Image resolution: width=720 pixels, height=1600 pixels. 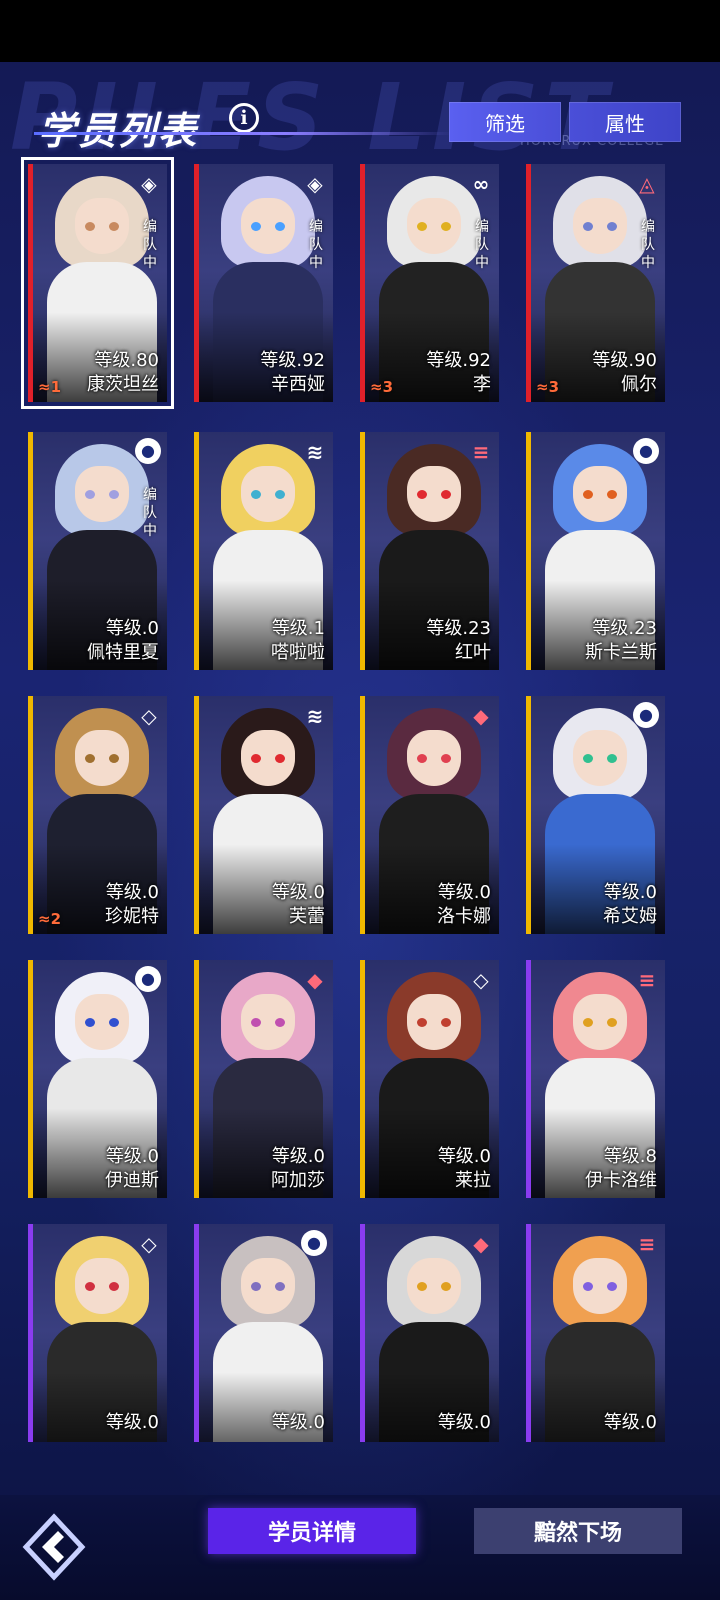 I want to click on student-name: 莱拉, so click(x=473, y=1180).